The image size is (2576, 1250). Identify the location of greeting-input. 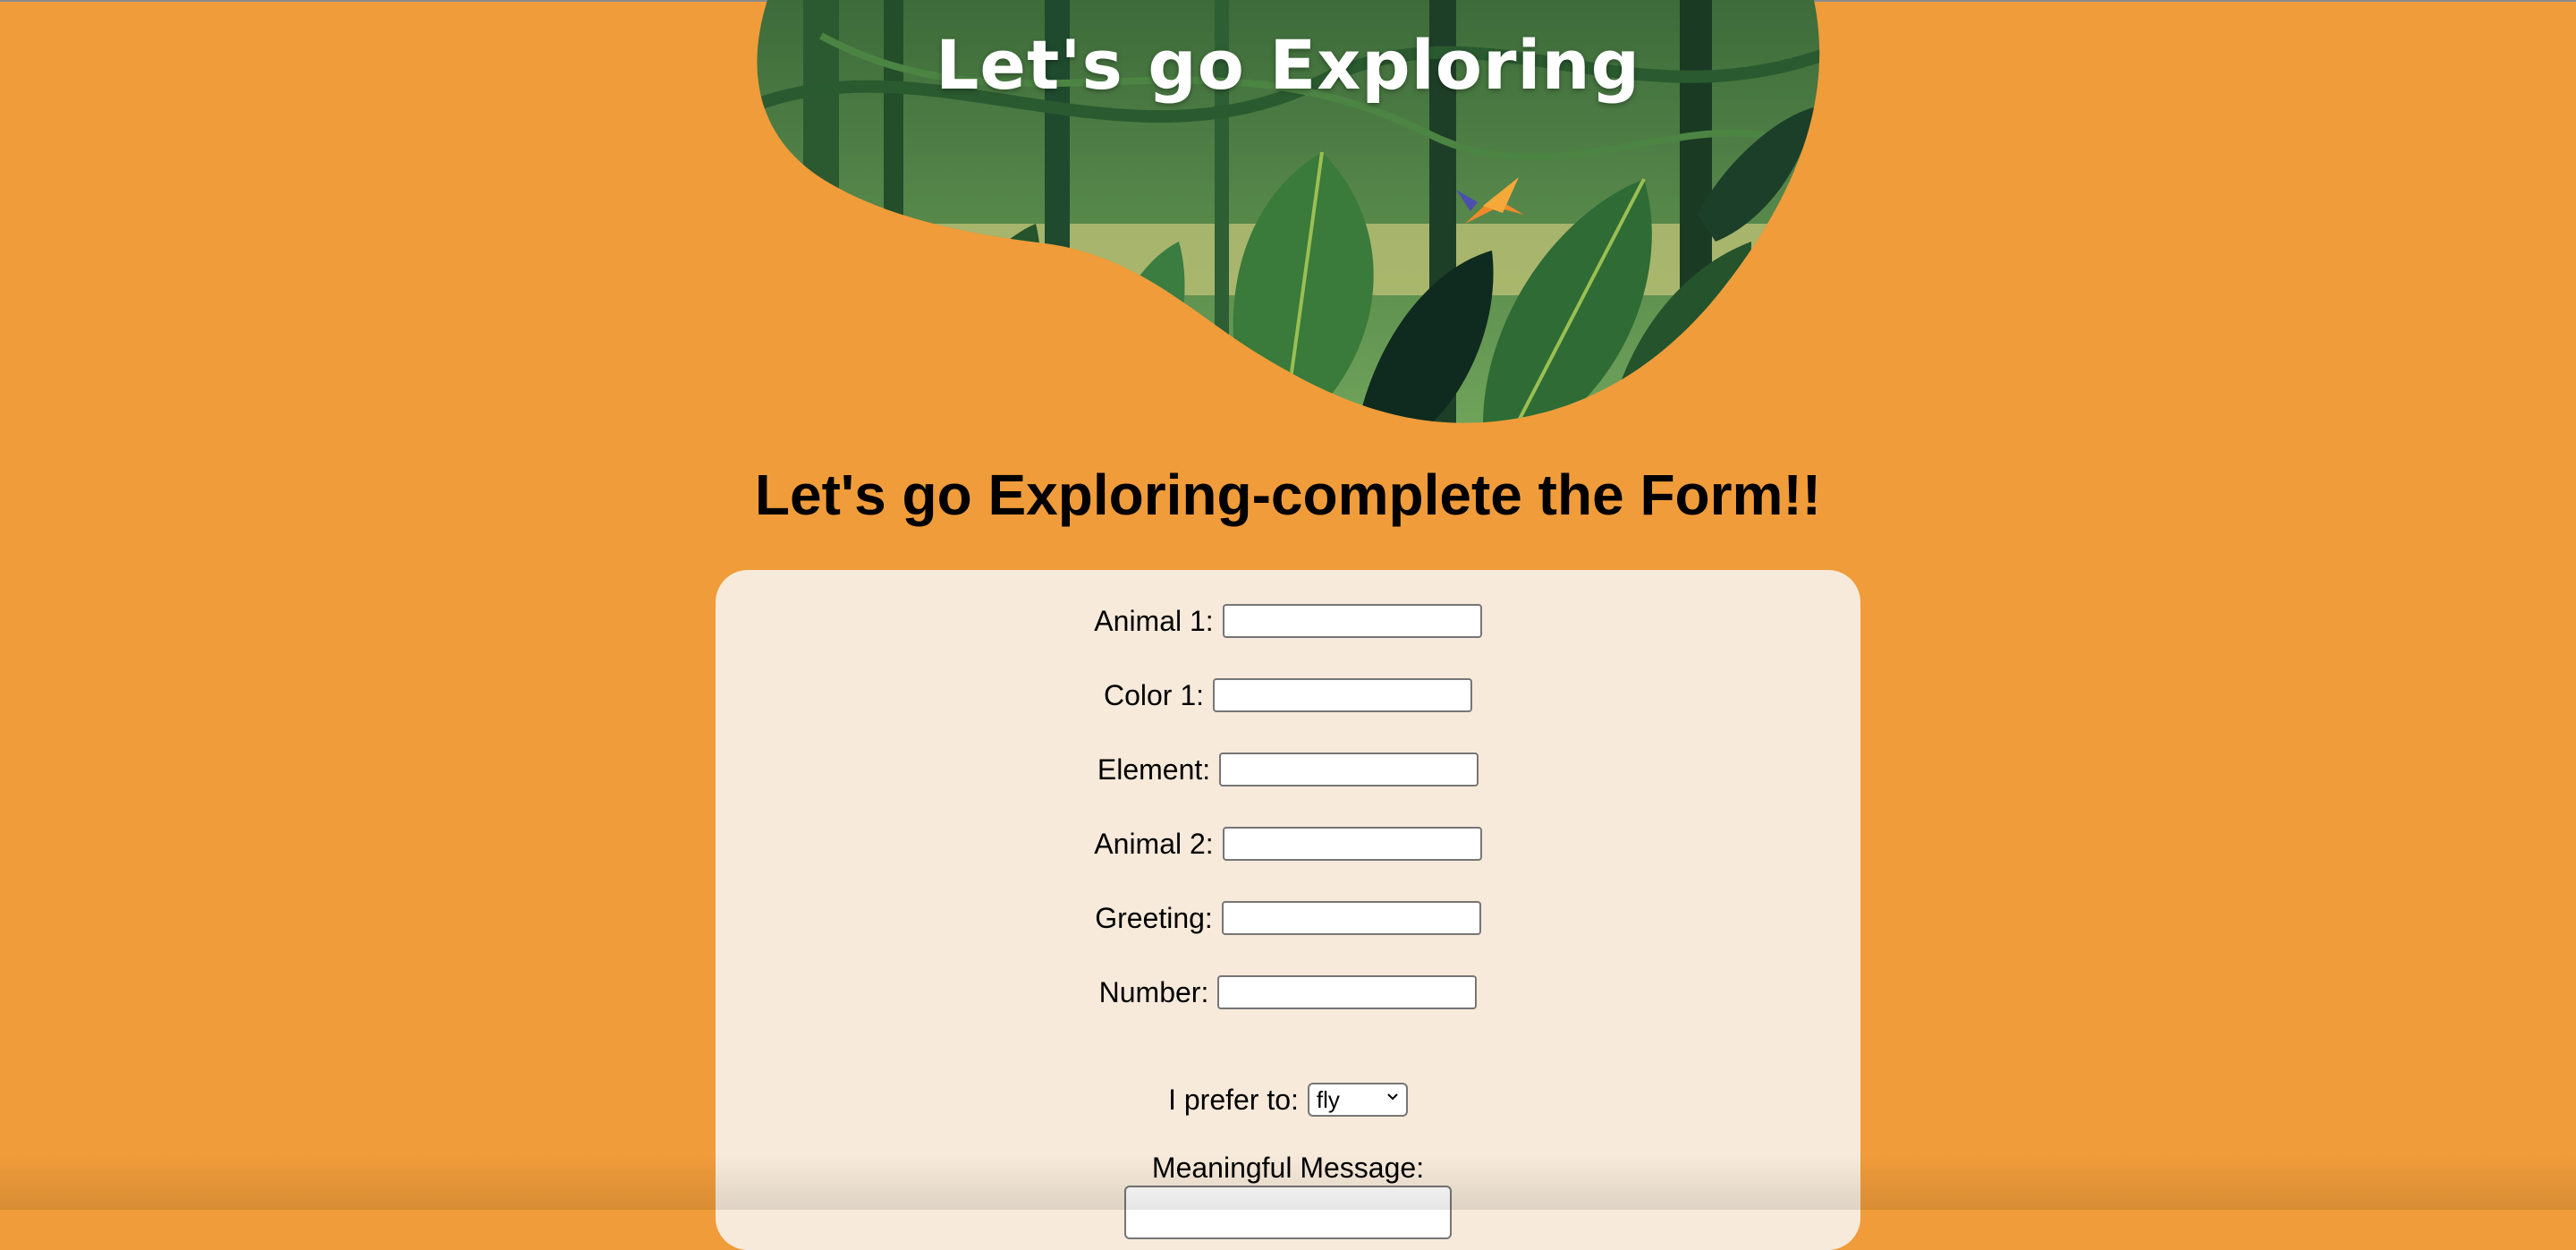
(1351, 918).